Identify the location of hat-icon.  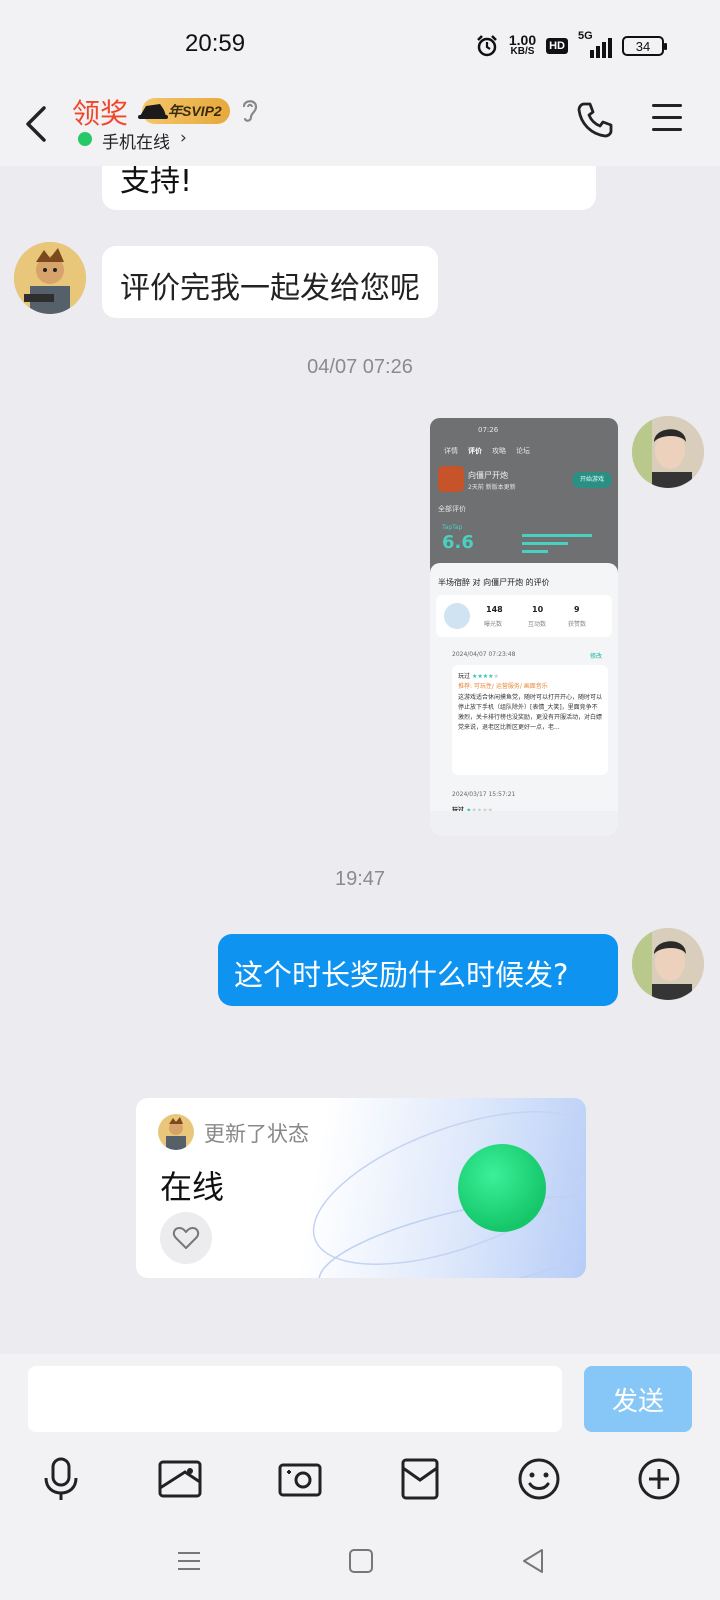
(153, 111).